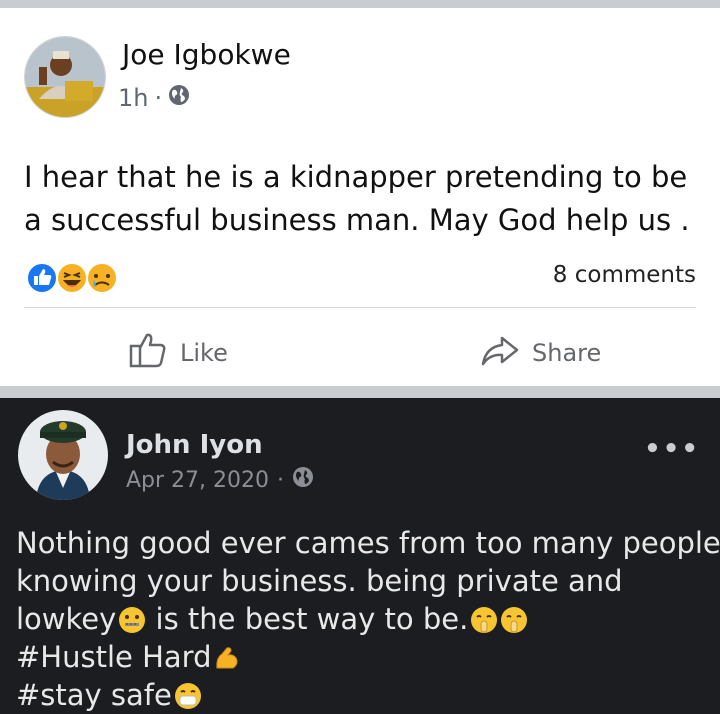 The width and height of the screenshot is (720, 714). I want to click on post-meta: Apr 27, 2020 ·, so click(220, 480).